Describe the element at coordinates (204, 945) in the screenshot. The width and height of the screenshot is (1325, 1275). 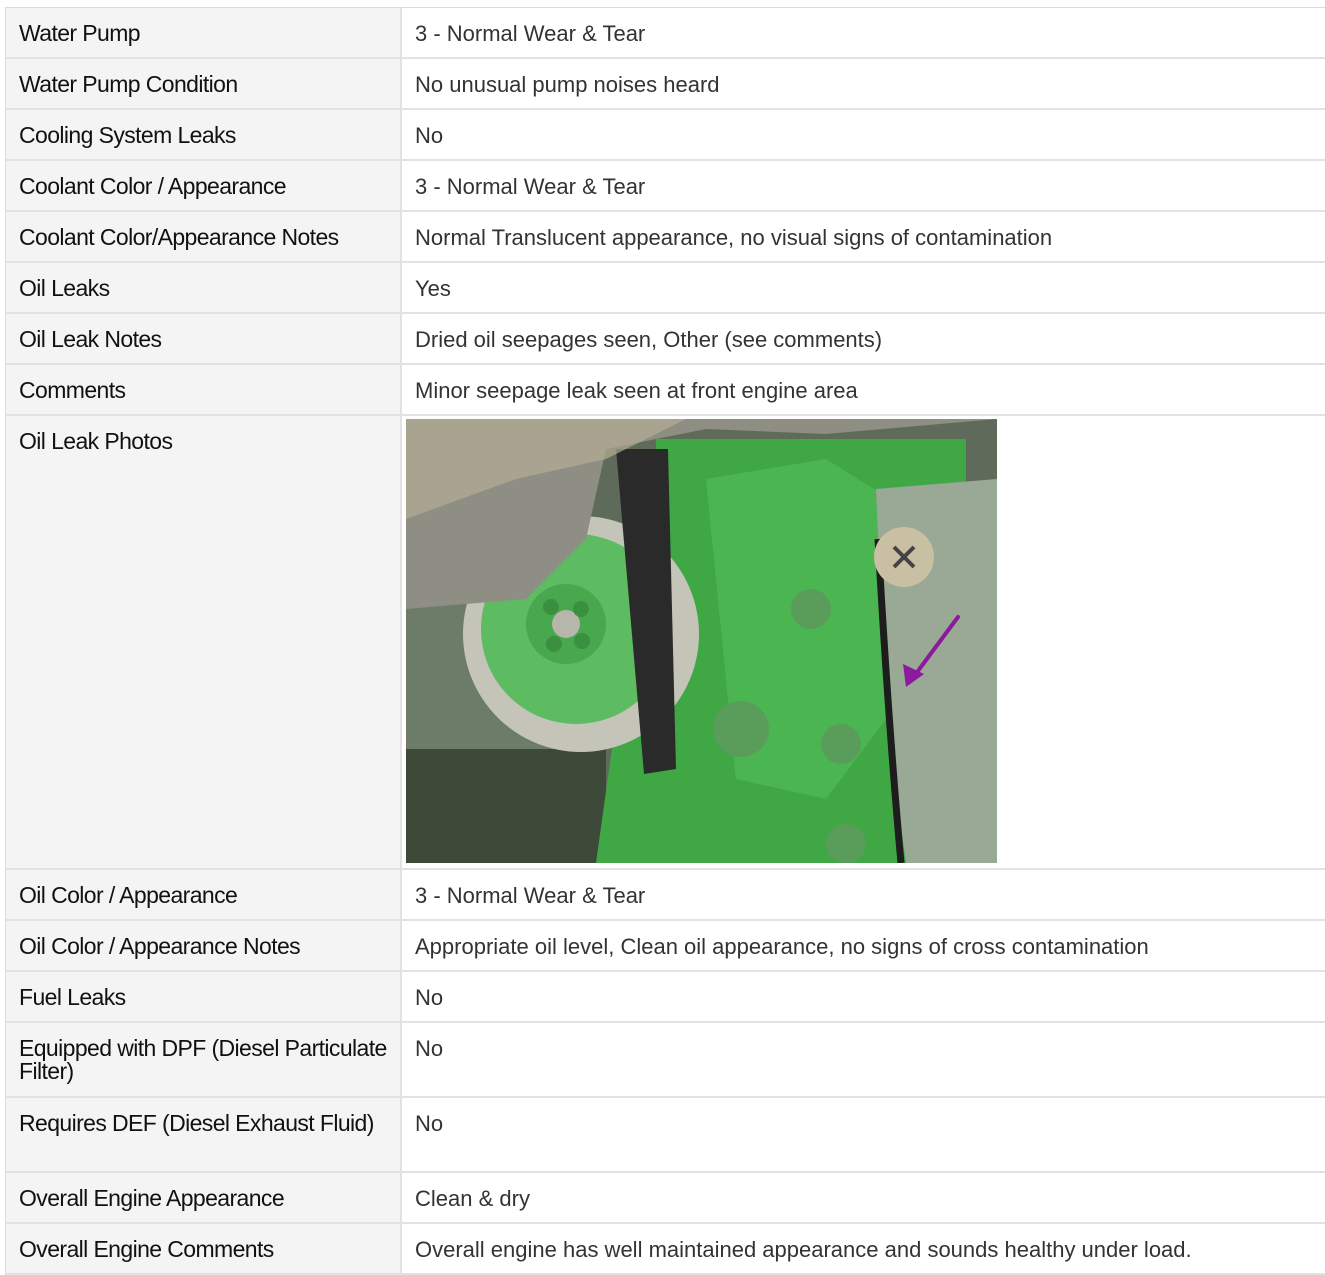
I see `row-label: Oil Color / Appearance Notes` at that location.